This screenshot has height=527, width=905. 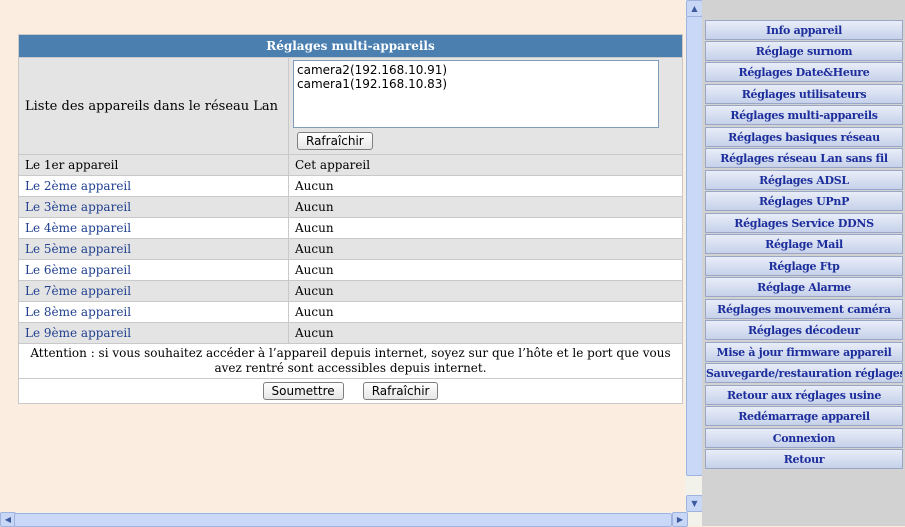 I want to click on nav-item-ptz: Réglages mouvement caméra, so click(x=804, y=309).